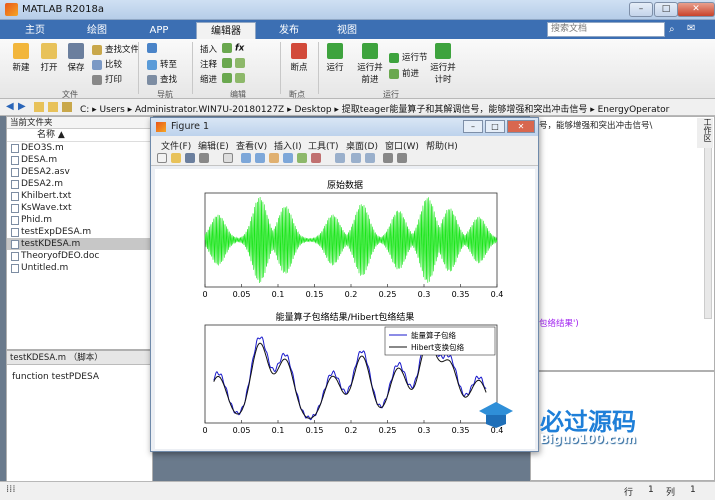 This screenshot has height=500, width=715. Describe the element at coordinates (388, 158) in the screenshot. I see `hide-tools-icon` at that location.